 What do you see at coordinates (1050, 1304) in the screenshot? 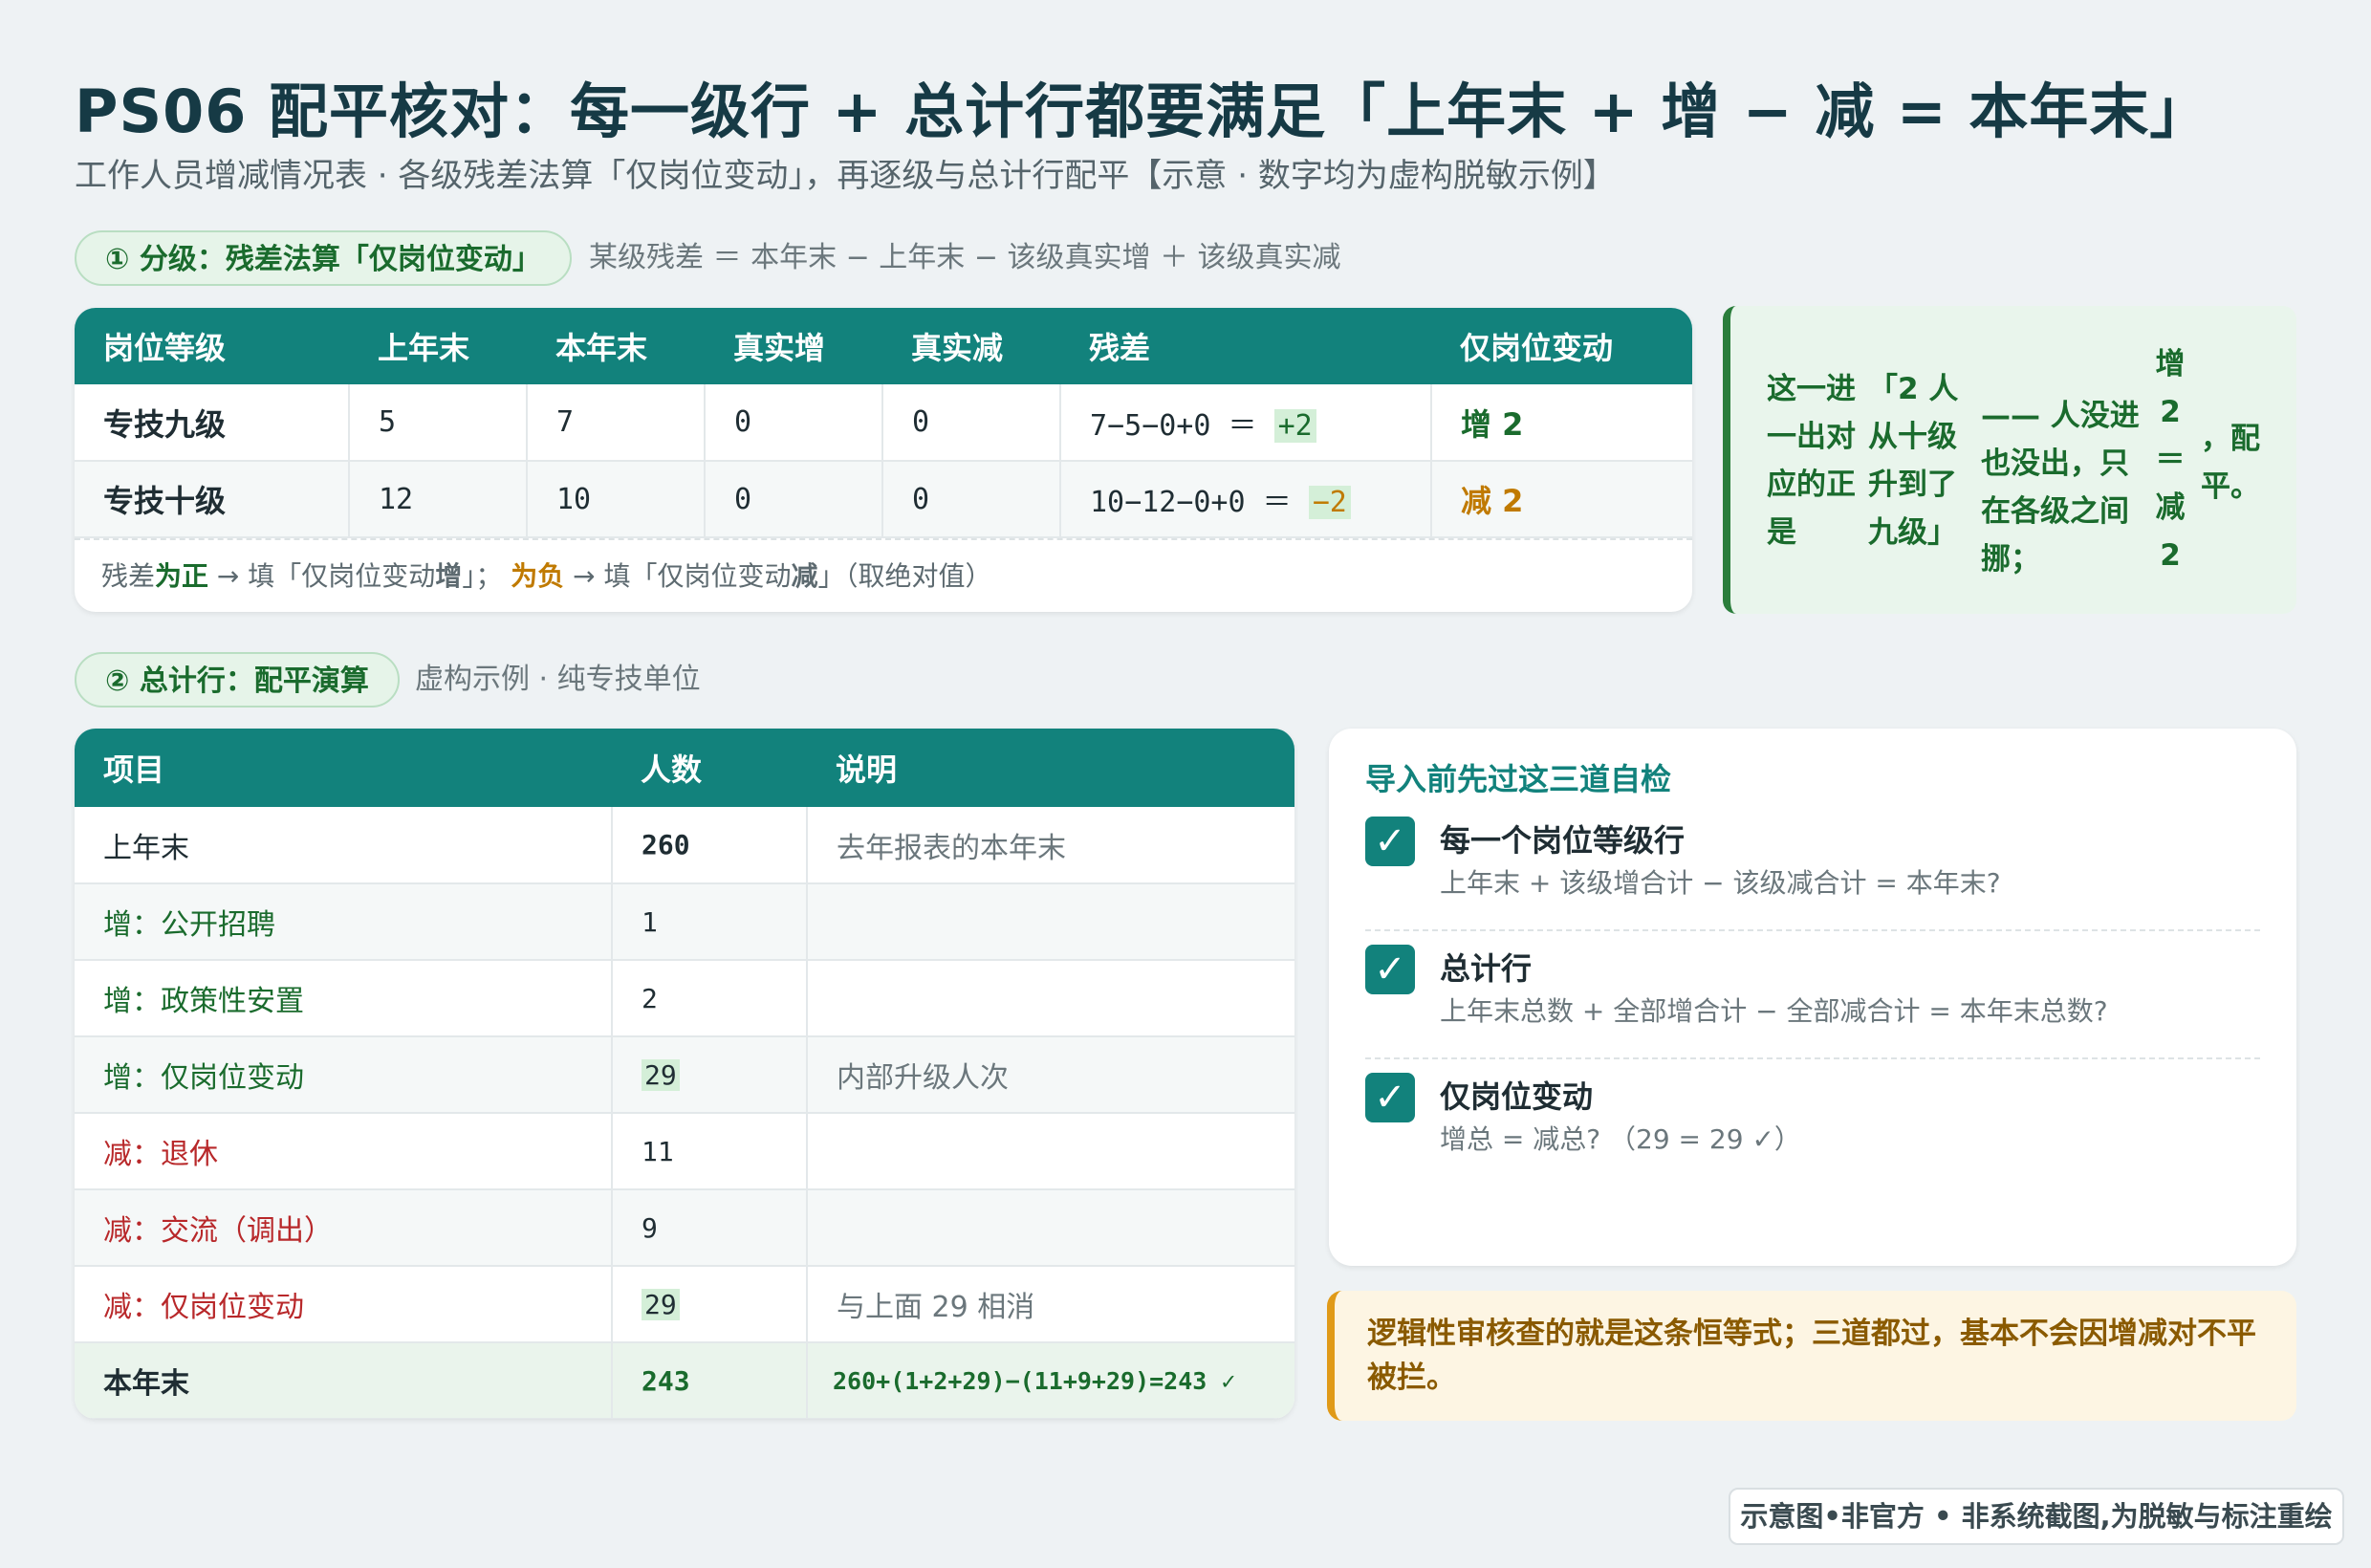
I see `item-desc: 与上面 29 相消` at bounding box center [1050, 1304].